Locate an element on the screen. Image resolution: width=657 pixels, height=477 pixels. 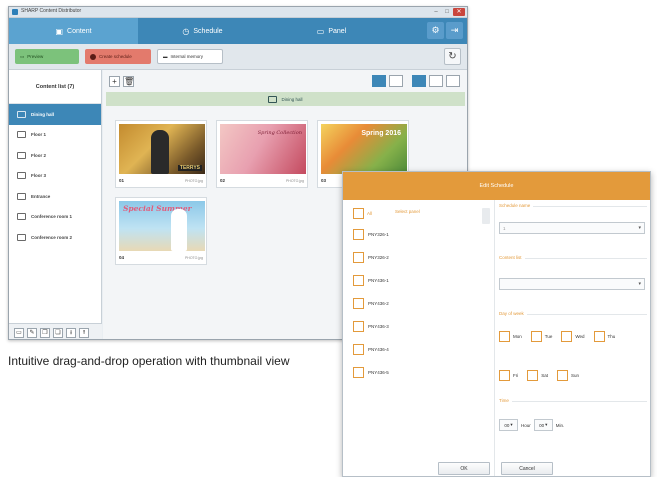
schedule-name-value: 1 is located at coordinates (504, 228).